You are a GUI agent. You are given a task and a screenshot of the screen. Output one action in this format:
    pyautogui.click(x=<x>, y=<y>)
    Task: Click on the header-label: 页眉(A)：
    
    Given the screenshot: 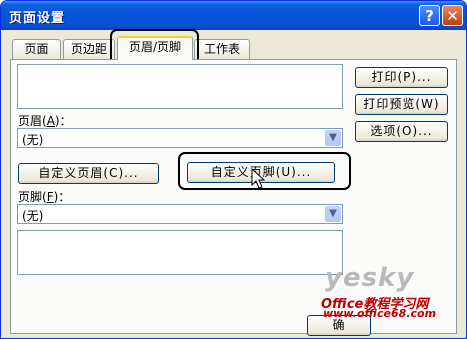 What is the action you would take?
    pyautogui.click(x=45, y=121)
    